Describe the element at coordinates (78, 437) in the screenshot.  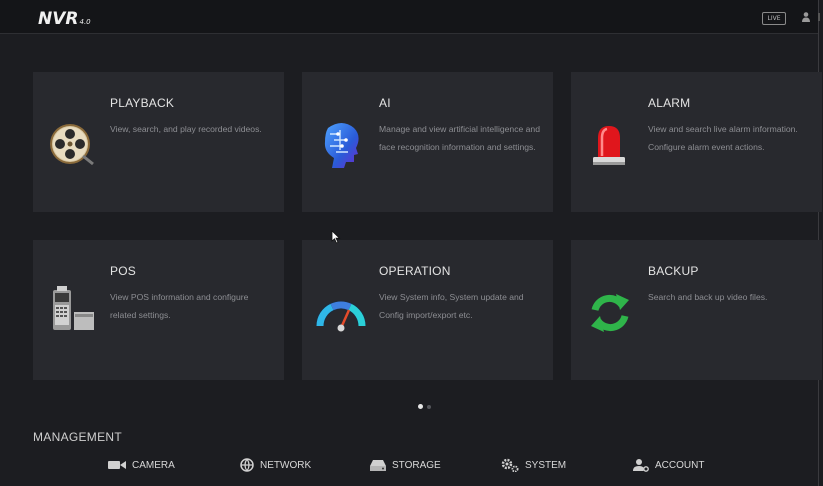
I see `management-title: MANAGEMENT` at that location.